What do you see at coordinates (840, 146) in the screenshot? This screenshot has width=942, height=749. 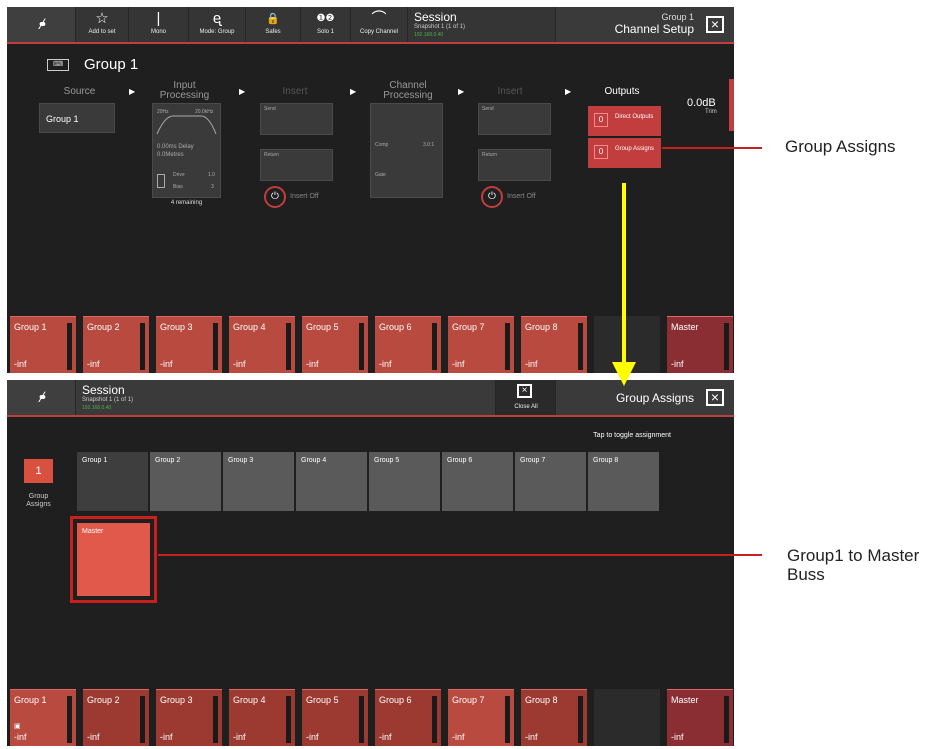 I see `annotation-group-assigns: Group Assigns` at bounding box center [840, 146].